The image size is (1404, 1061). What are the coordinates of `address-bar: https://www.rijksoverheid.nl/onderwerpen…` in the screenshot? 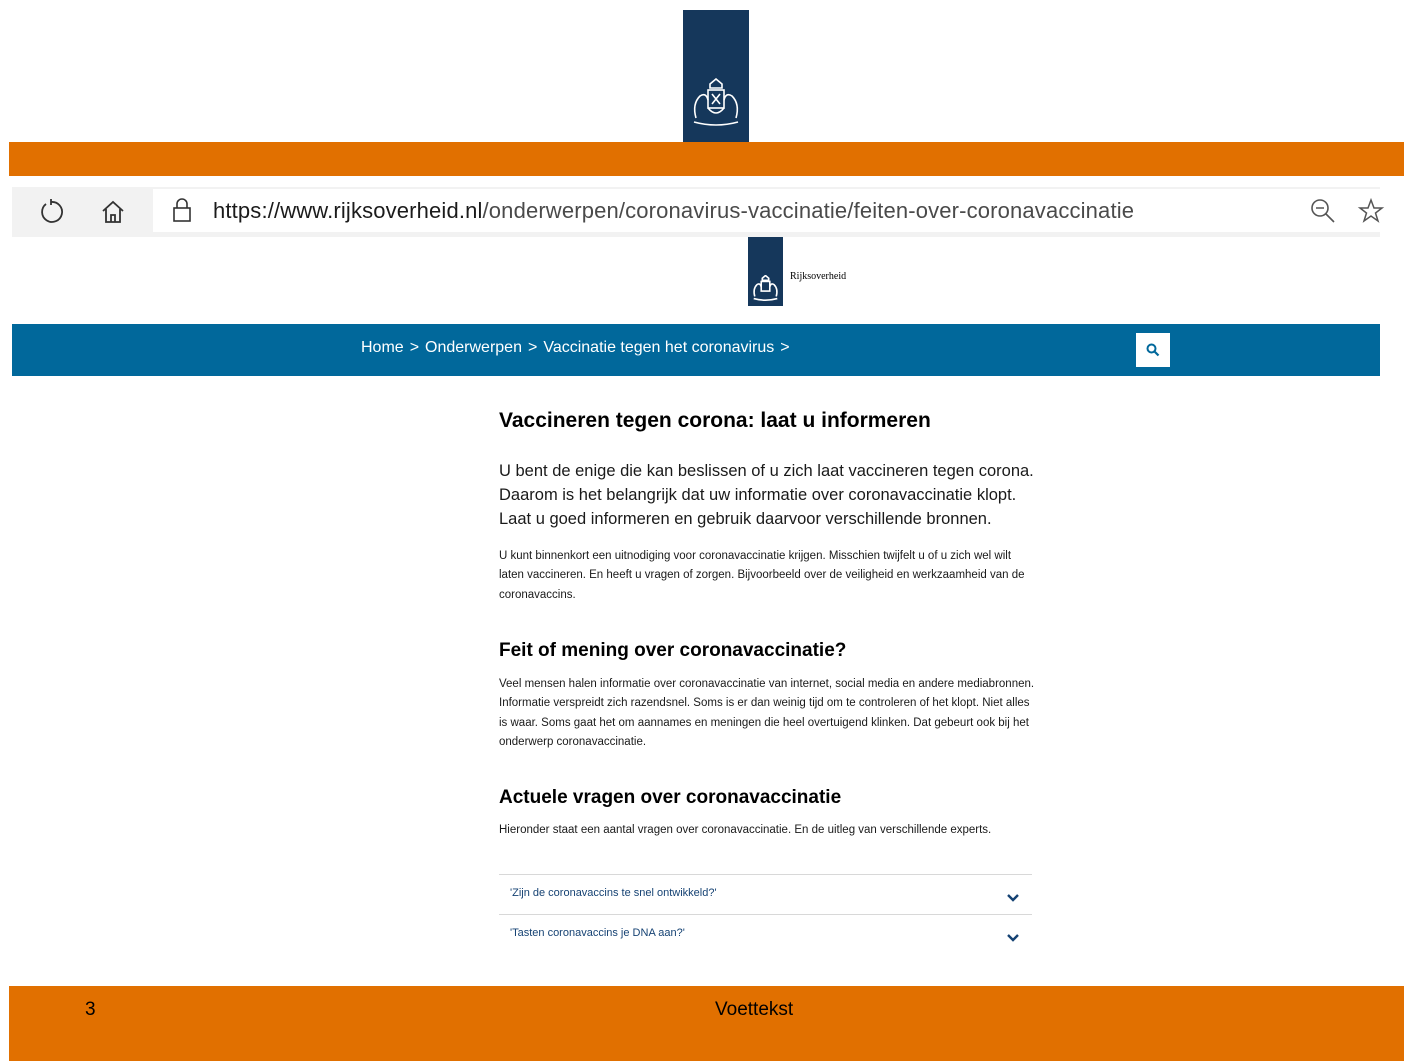 It's located at (769, 210).